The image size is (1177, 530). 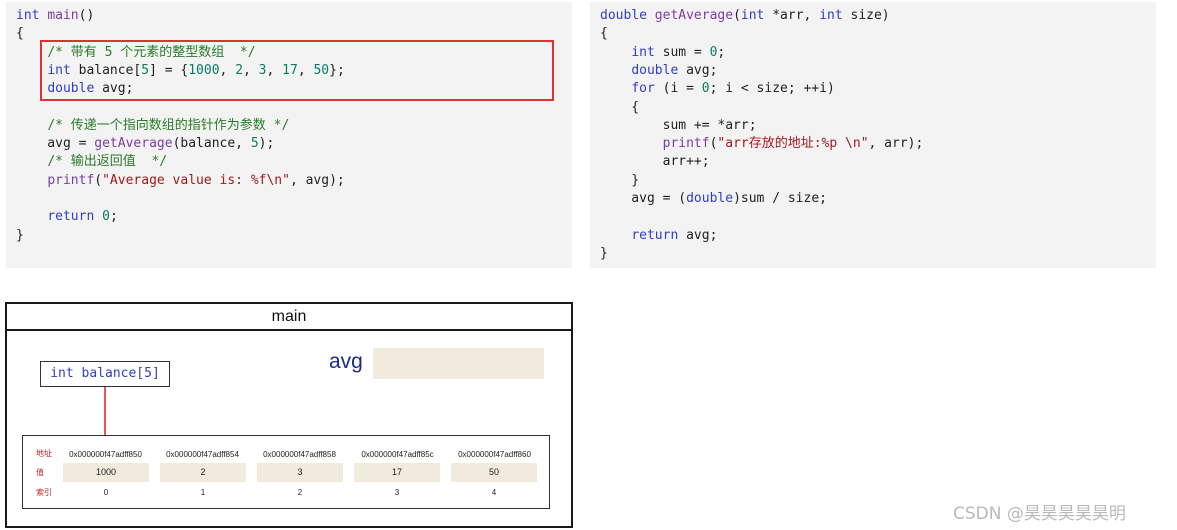 I want to click on cell-value: 3, so click(x=300, y=472).